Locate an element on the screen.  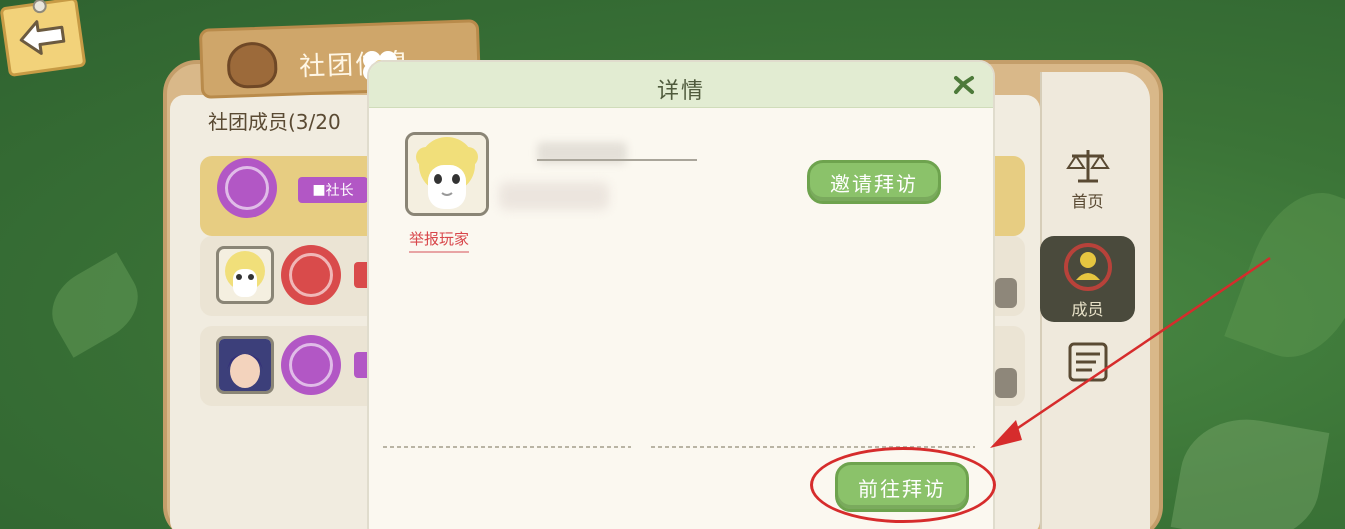
close-button is located at coordinates (964, 85).